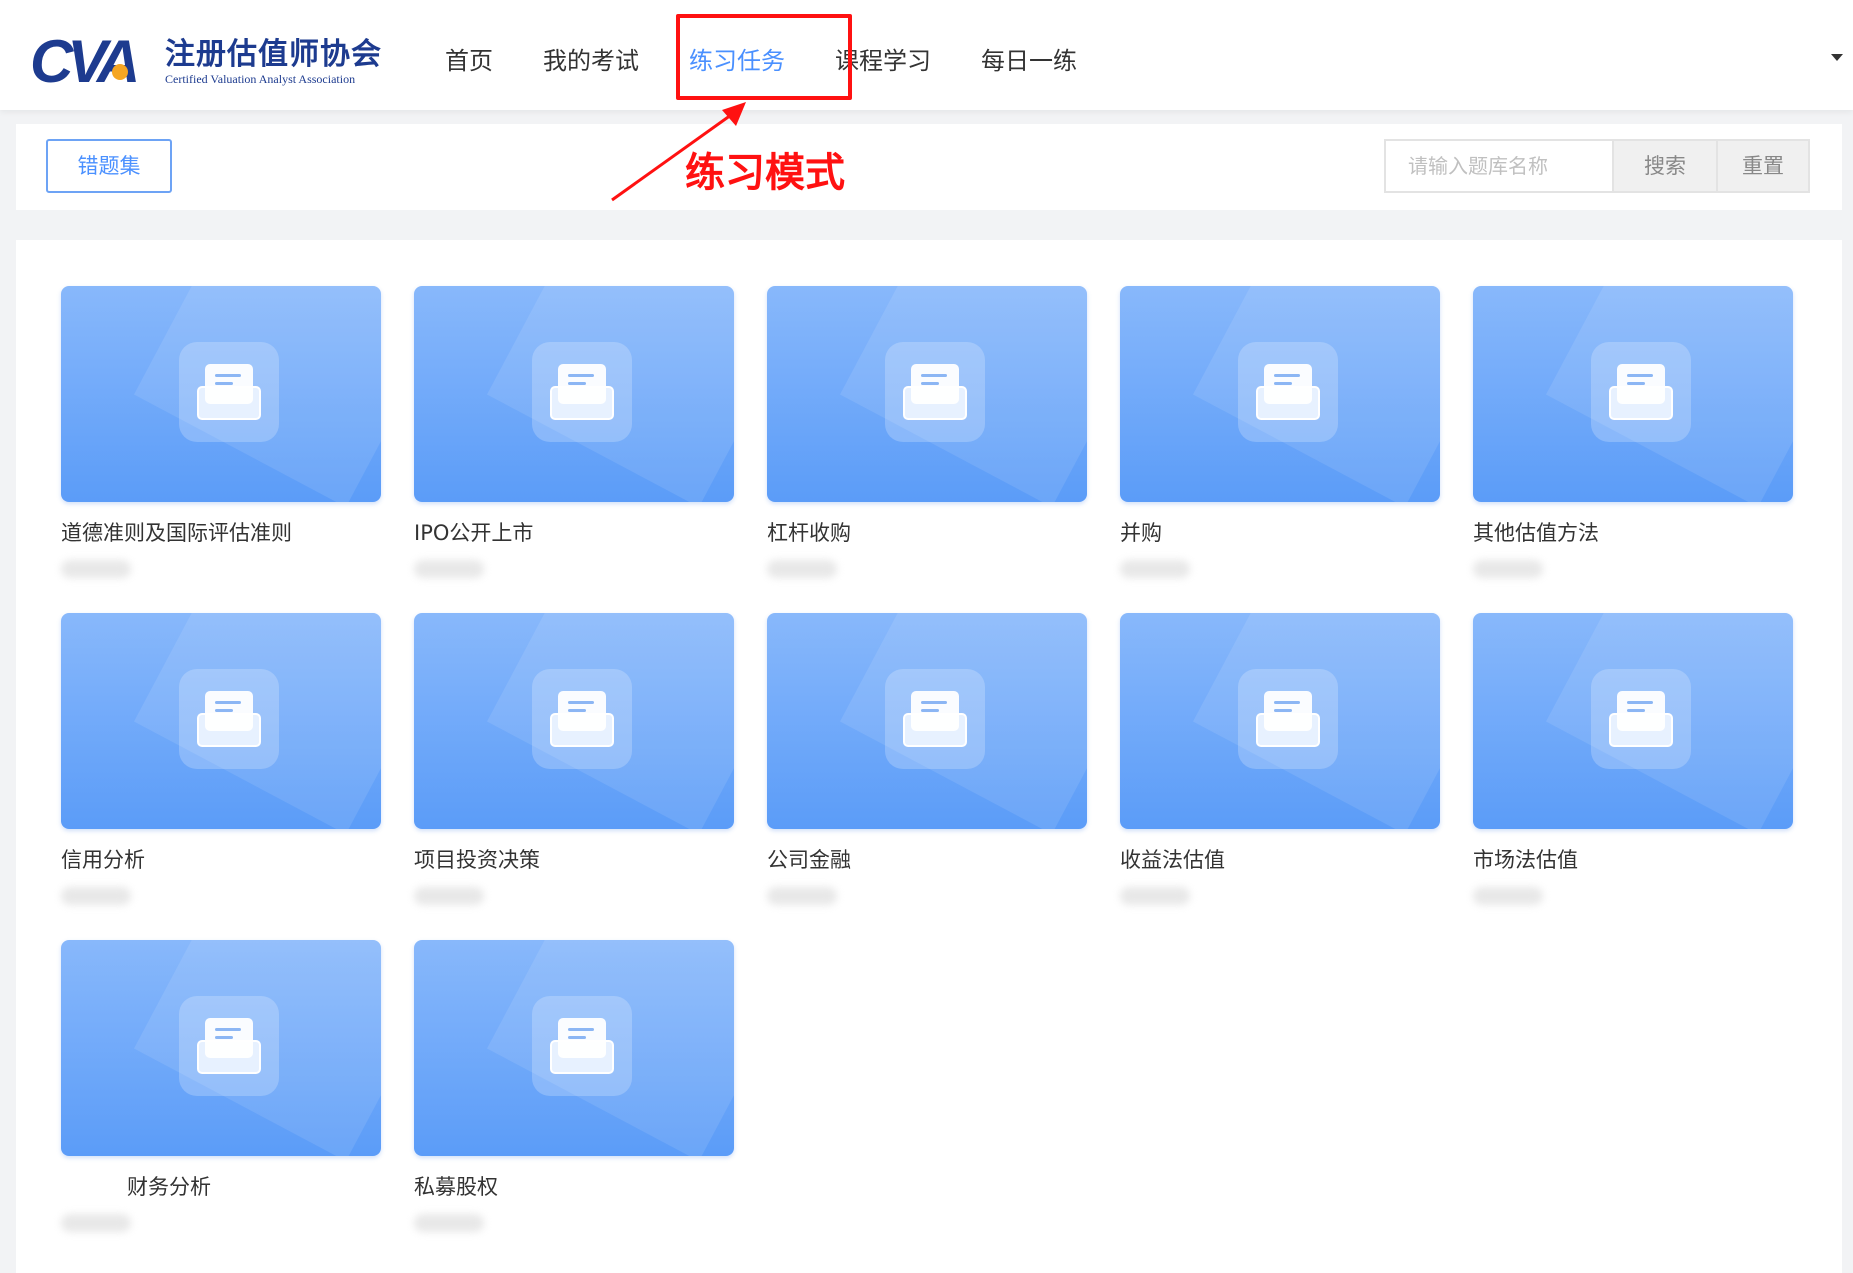 The image size is (1853, 1273). What do you see at coordinates (765, 173) in the screenshot?
I see `practice-mode-annotation: 练习模式` at bounding box center [765, 173].